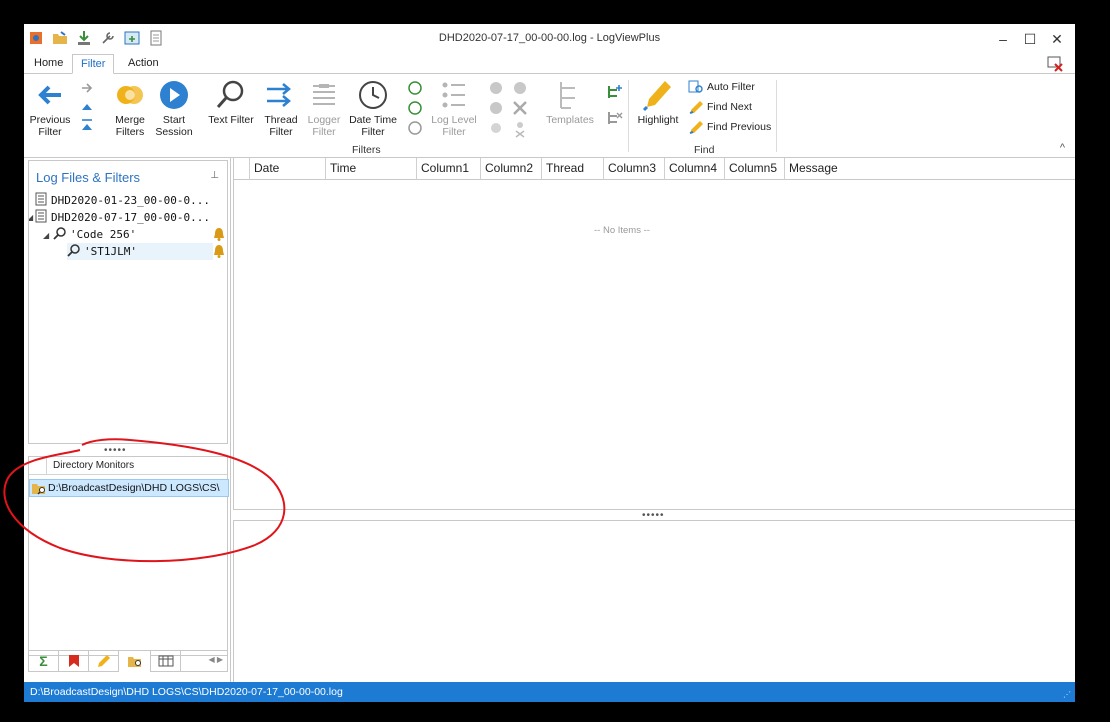 Image resolution: width=1110 pixels, height=722 pixels. I want to click on thread-arrows-icon, so click(279, 95).